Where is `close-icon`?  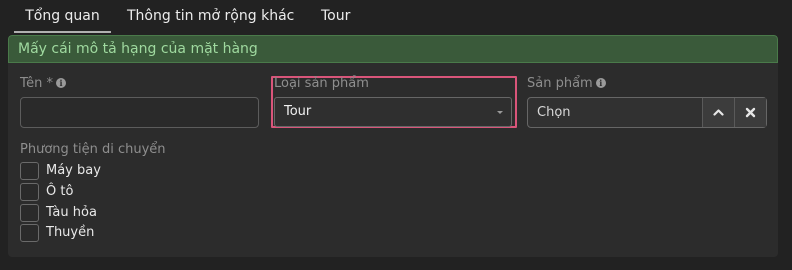 close-icon is located at coordinates (750, 112).